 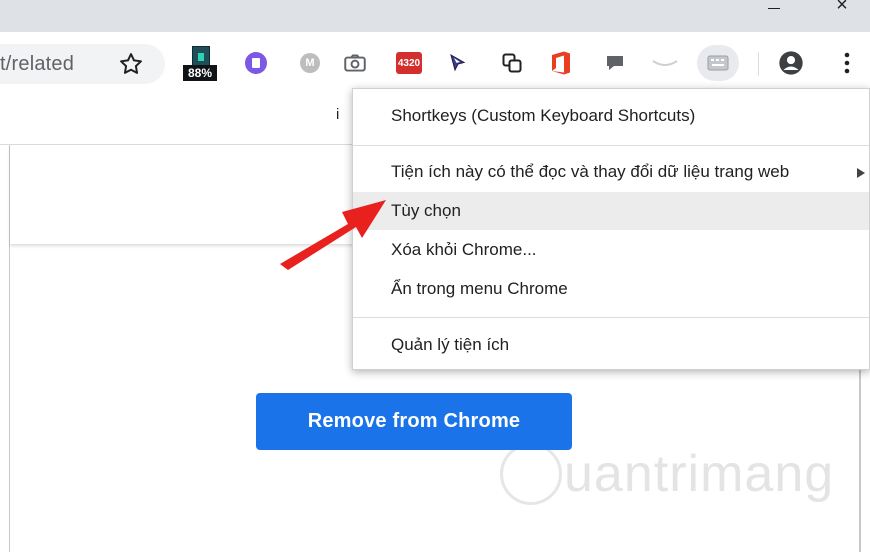 I want to click on screenshot-extension, so click(x=355, y=63).